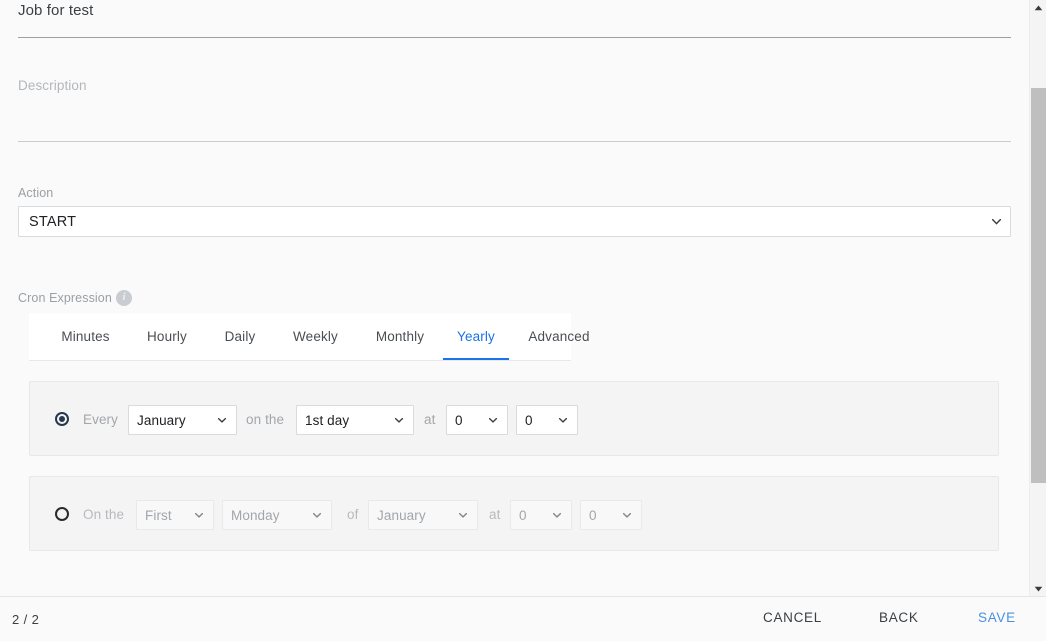 The height and width of the screenshot is (641, 1046). I want to click on tab-weekly-label: Weekly, so click(315, 336).